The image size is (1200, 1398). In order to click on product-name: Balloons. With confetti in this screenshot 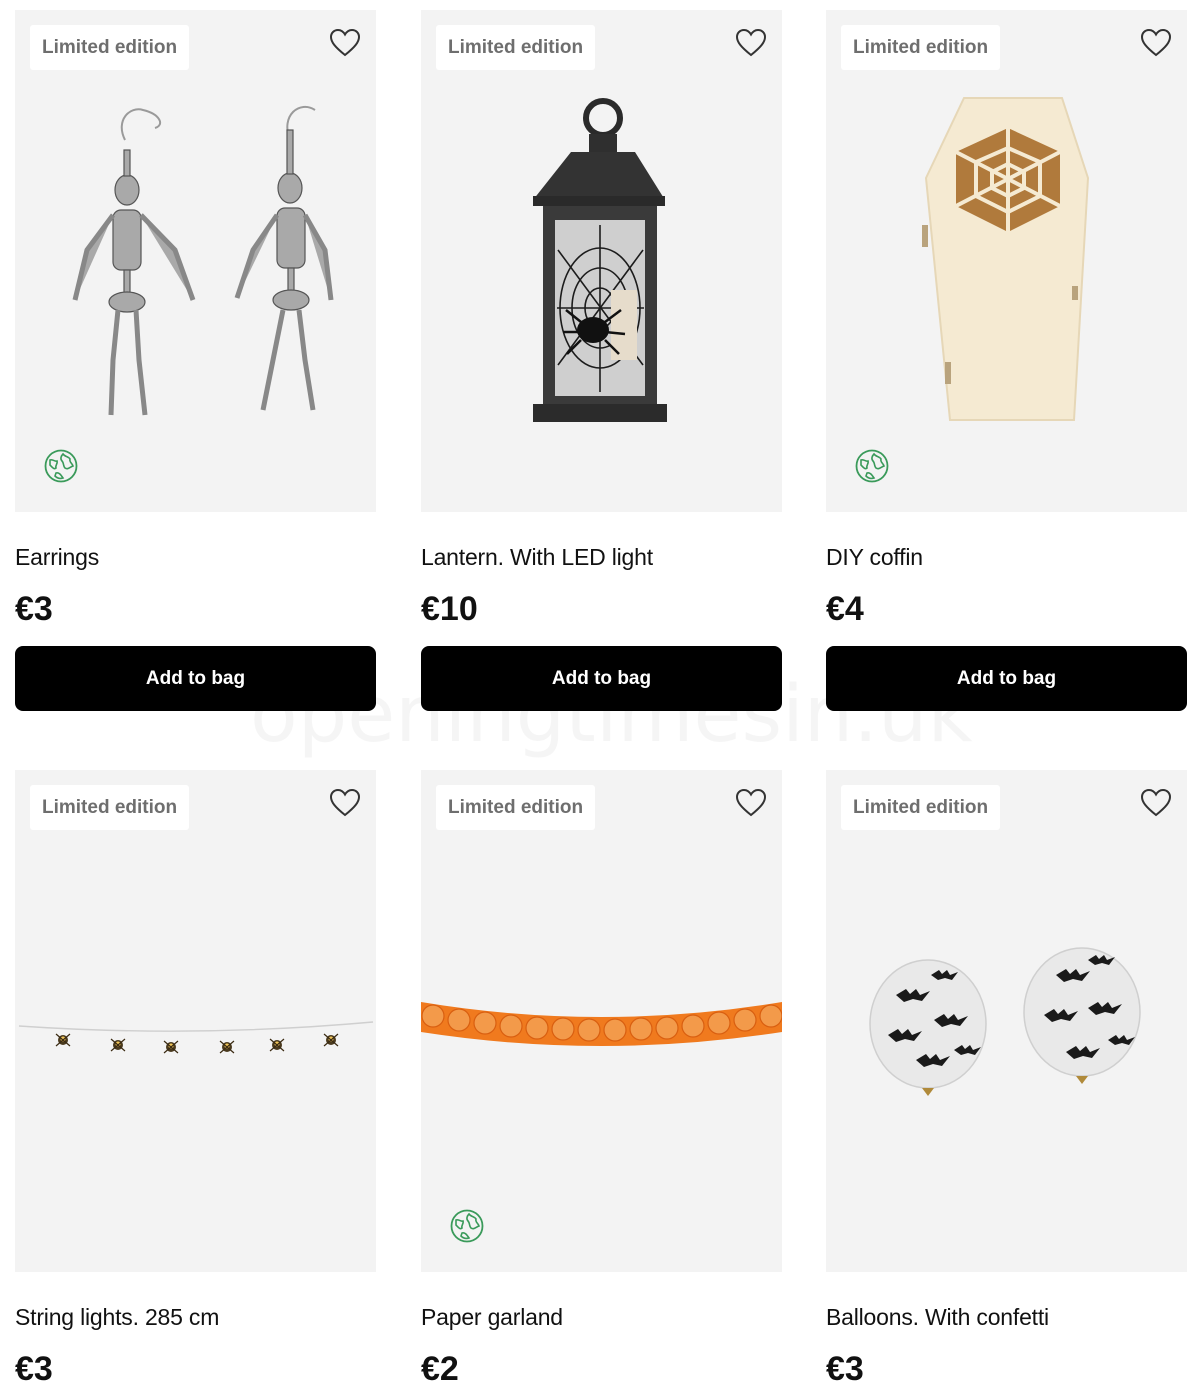, I will do `click(937, 1317)`.